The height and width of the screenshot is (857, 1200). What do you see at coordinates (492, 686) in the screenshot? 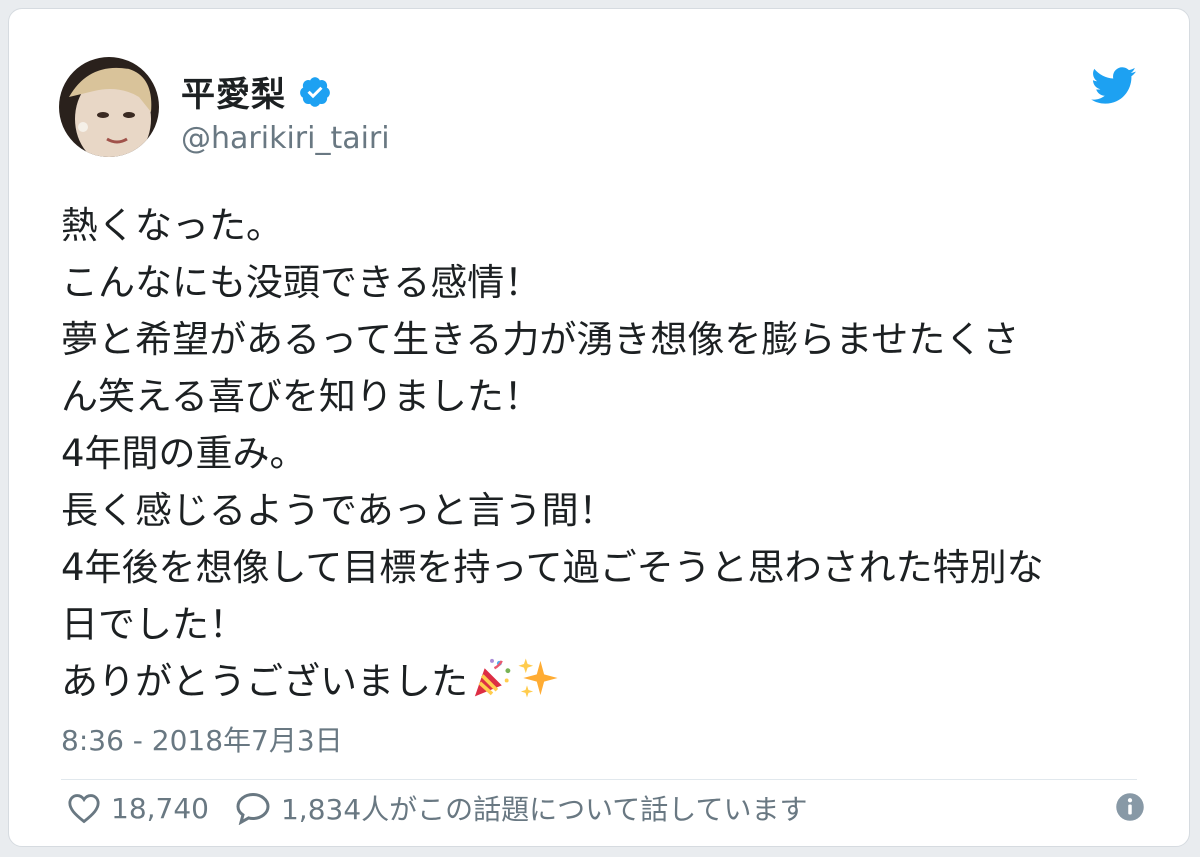
I see `party-popper-icon` at bounding box center [492, 686].